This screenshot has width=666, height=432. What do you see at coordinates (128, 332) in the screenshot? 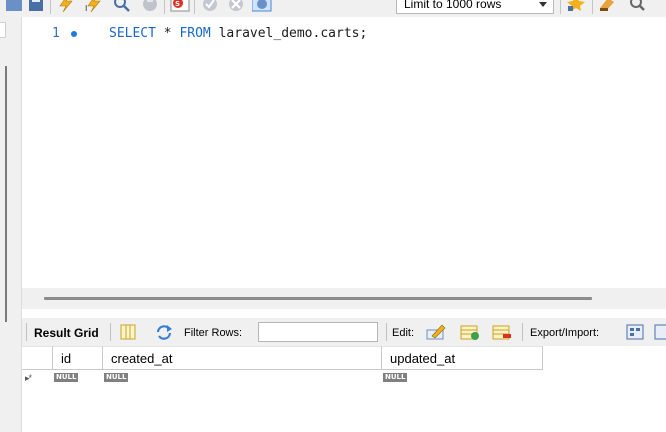
I see `grid-layout-icon` at bounding box center [128, 332].